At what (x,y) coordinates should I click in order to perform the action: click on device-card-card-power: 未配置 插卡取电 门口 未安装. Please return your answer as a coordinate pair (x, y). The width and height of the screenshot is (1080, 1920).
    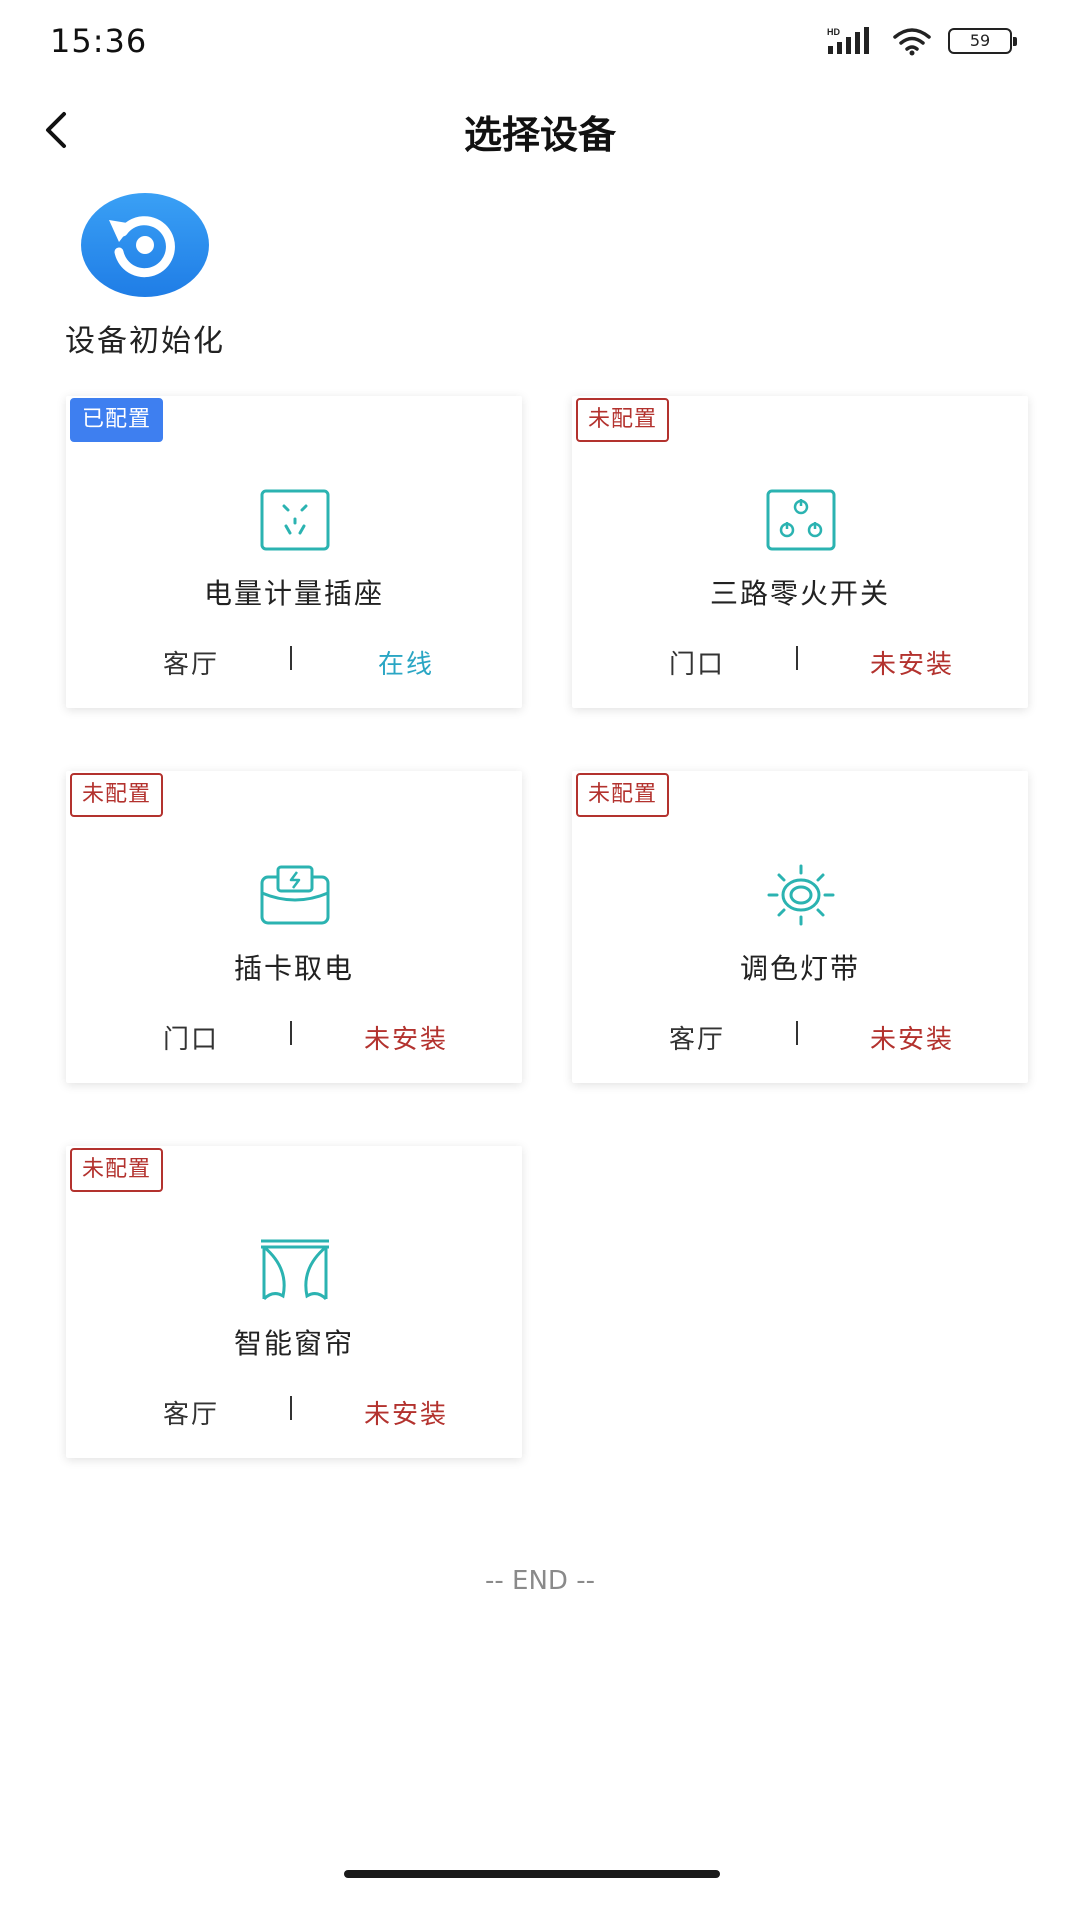
    Looking at the image, I should click on (294, 927).